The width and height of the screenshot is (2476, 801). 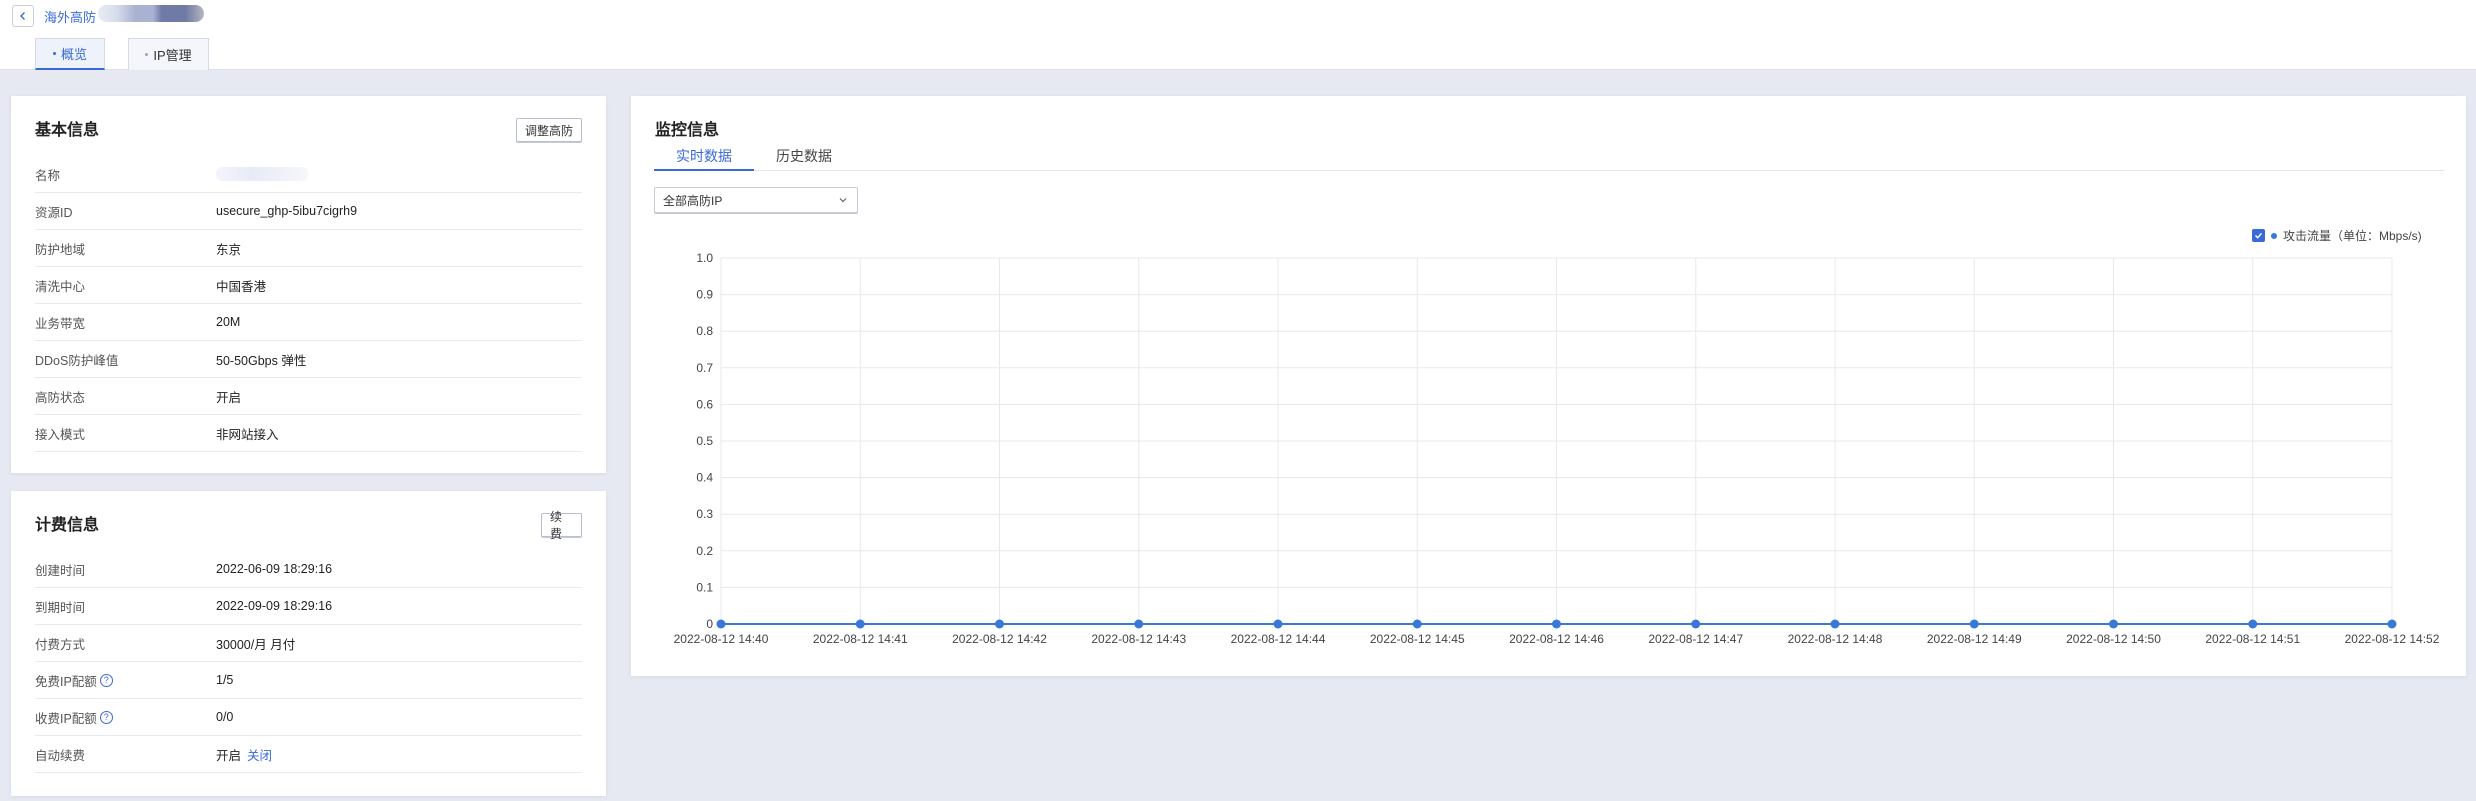 I want to click on x-tick-label: 2022-08-12 14:51, so click(x=2252, y=639).